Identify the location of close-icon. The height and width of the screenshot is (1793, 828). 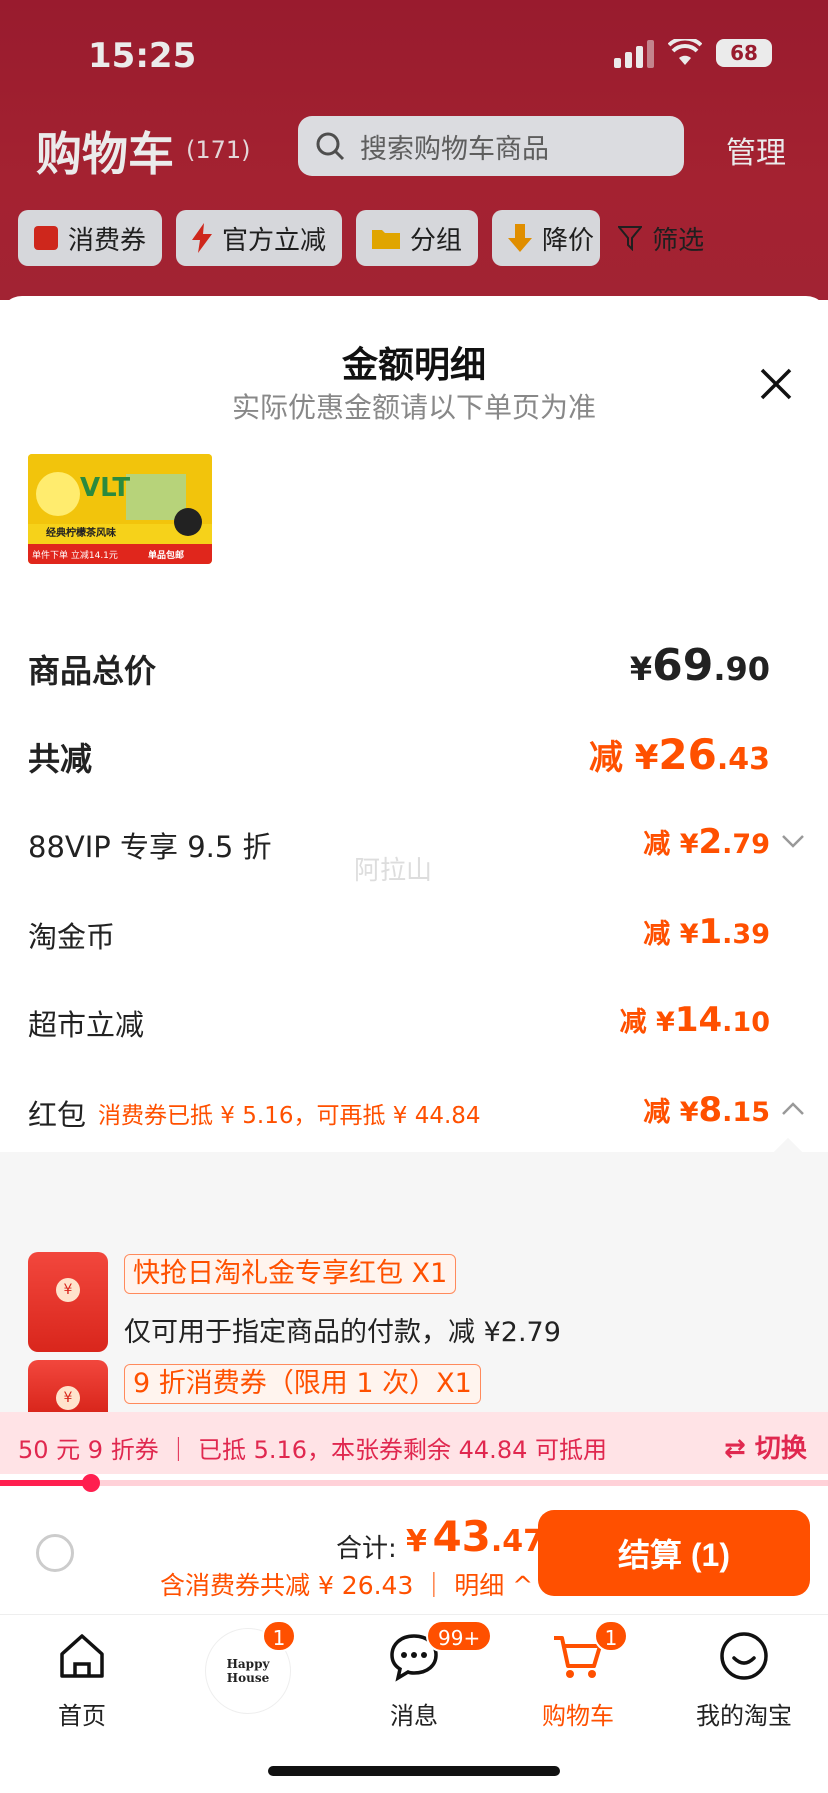
(776, 384).